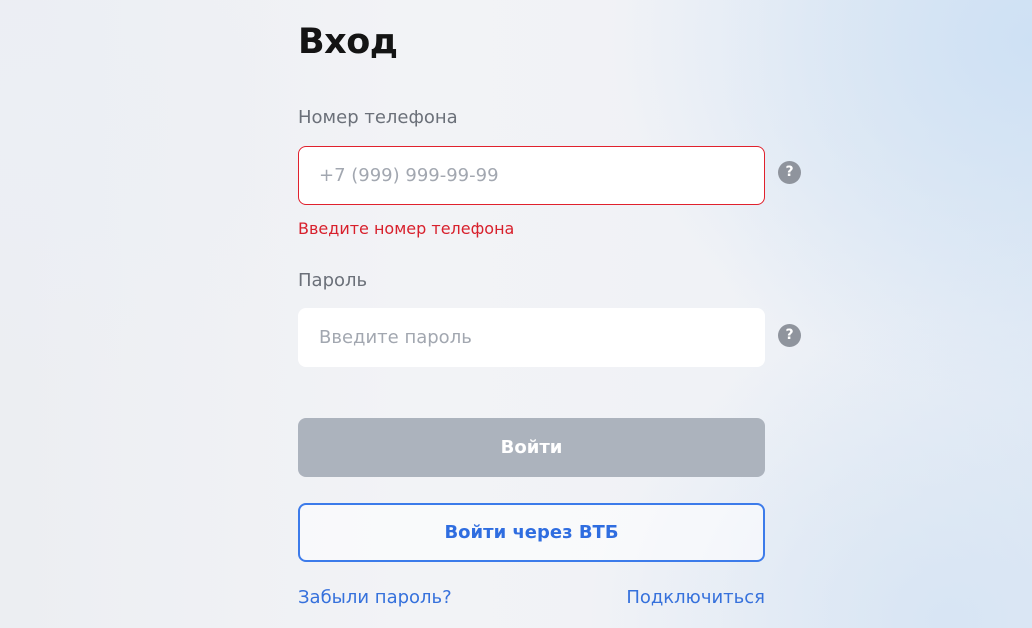  What do you see at coordinates (789, 335) in the screenshot?
I see `password-help-icon: ?` at bounding box center [789, 335].